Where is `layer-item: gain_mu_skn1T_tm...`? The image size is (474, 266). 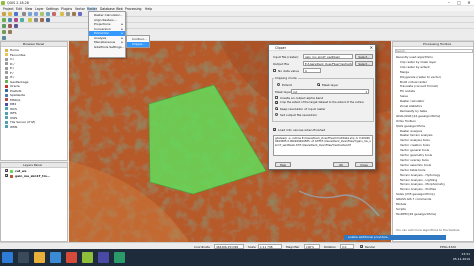
layer-item: gain_mu_skn1T_tm... is located at coordinates (27, 176).